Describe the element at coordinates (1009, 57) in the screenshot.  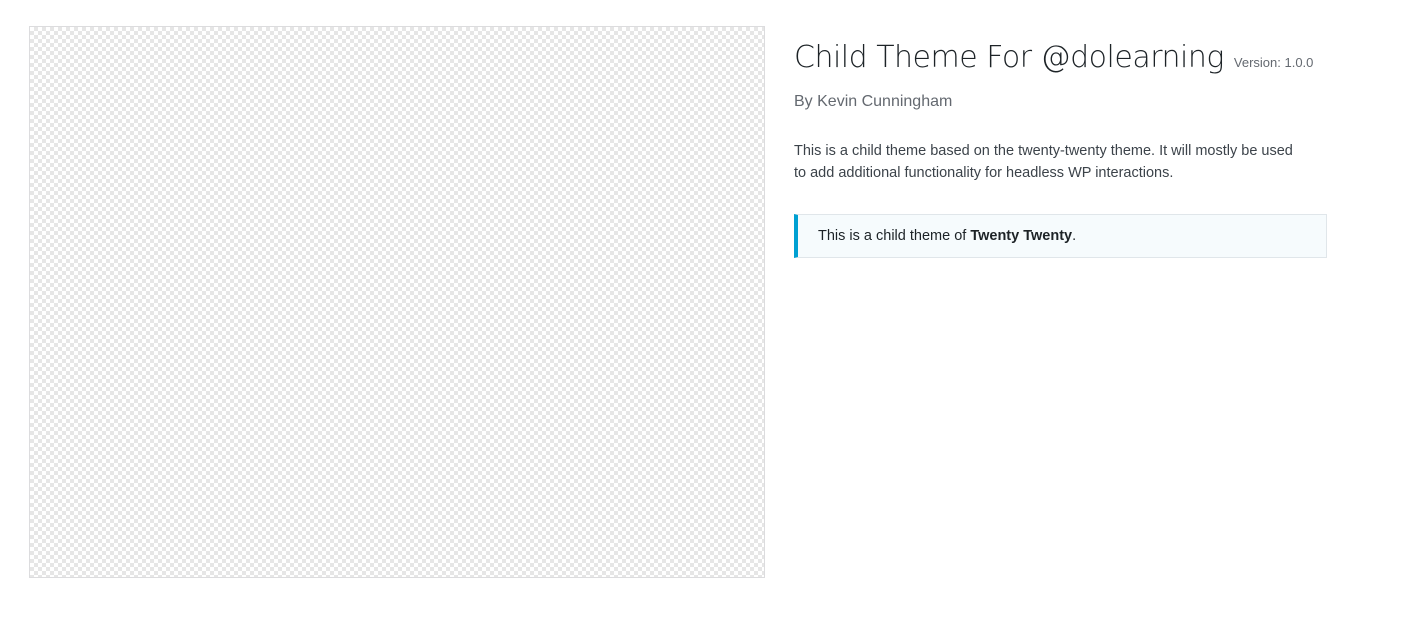
I see `theme-name: Child Theme For @dolearning` at that location.